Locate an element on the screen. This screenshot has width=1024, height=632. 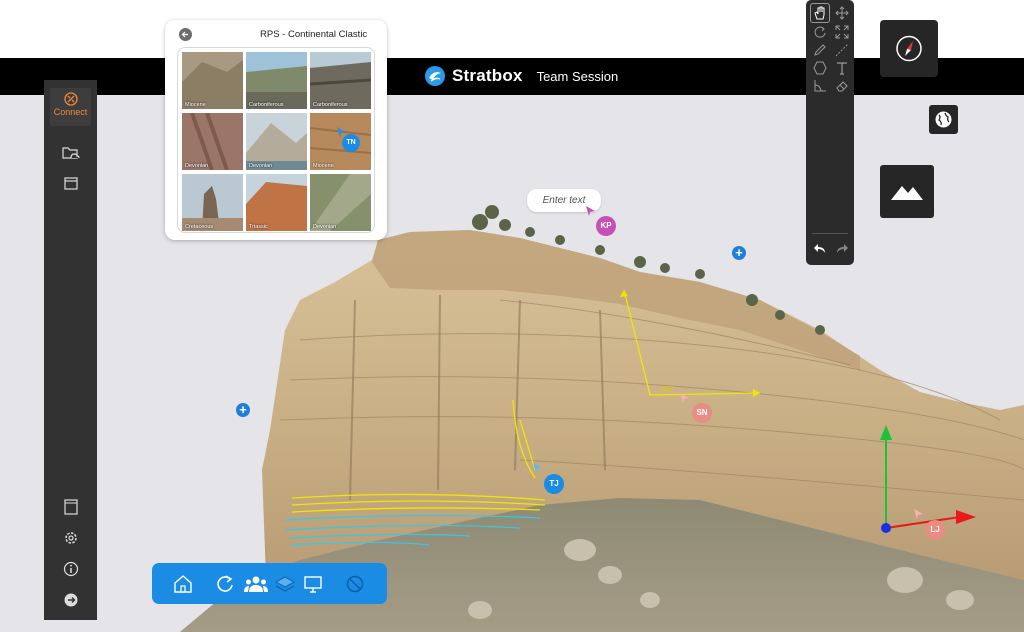
layers-icon is located at coordinates (285, 584).